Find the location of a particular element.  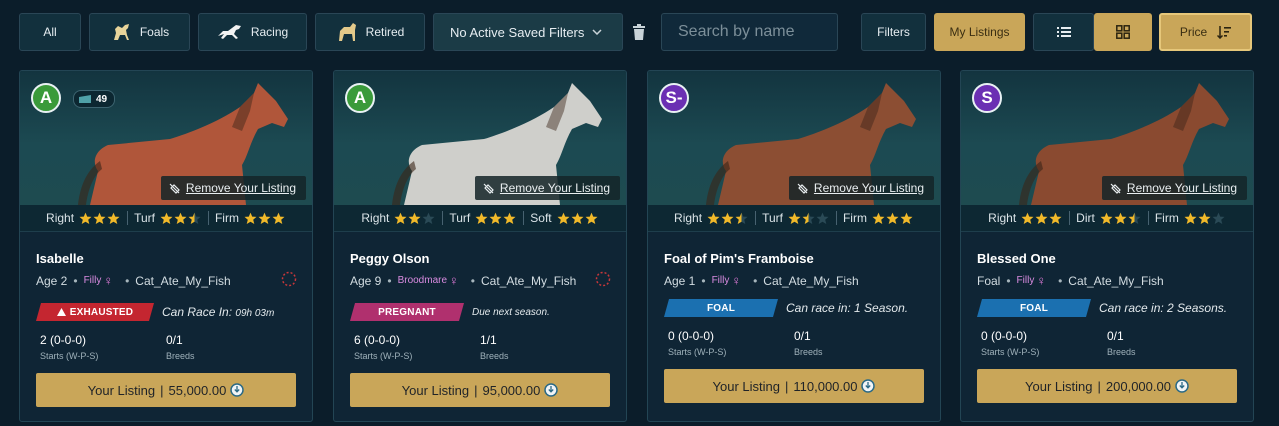

trash-icon is located at coordinates (639, 32).